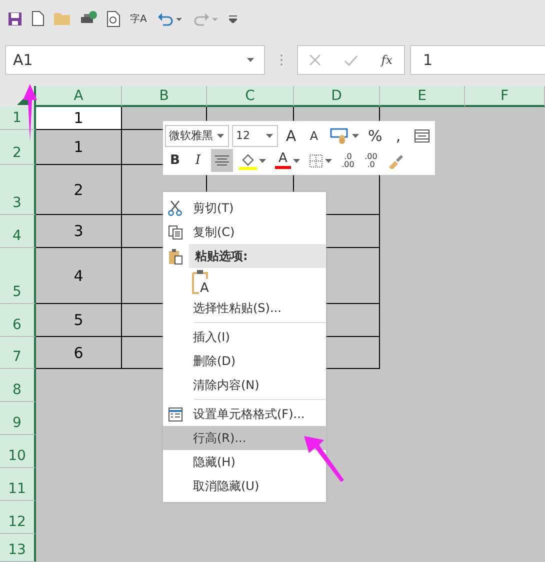 This screenshot has height=562, width=545. I want to click on arrow-annotation, so click(324, 459).